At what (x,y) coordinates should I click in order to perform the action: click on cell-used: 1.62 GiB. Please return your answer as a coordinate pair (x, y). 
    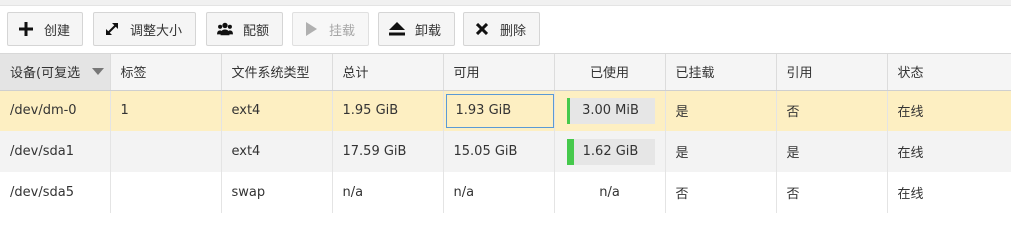
    Looking at the image, I should click on (610, 151).